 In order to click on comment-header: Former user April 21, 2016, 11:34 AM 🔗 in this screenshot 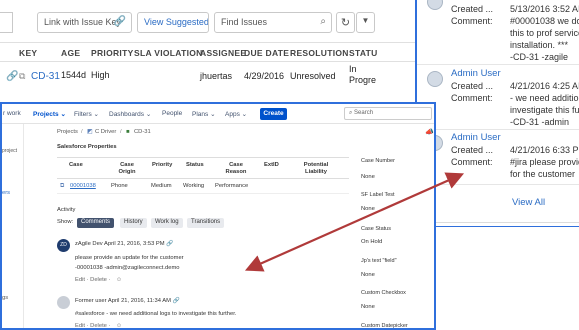, I will do `click(127, 301)`.